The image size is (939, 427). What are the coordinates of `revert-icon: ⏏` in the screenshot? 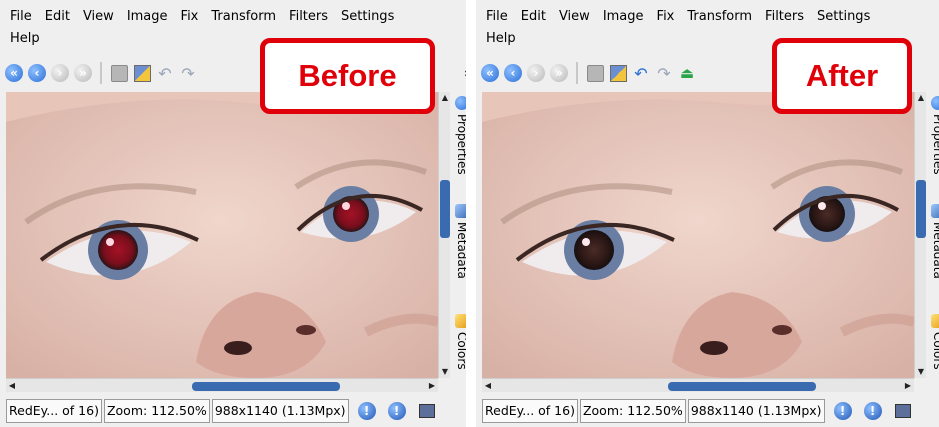 It's located at (687, 73).